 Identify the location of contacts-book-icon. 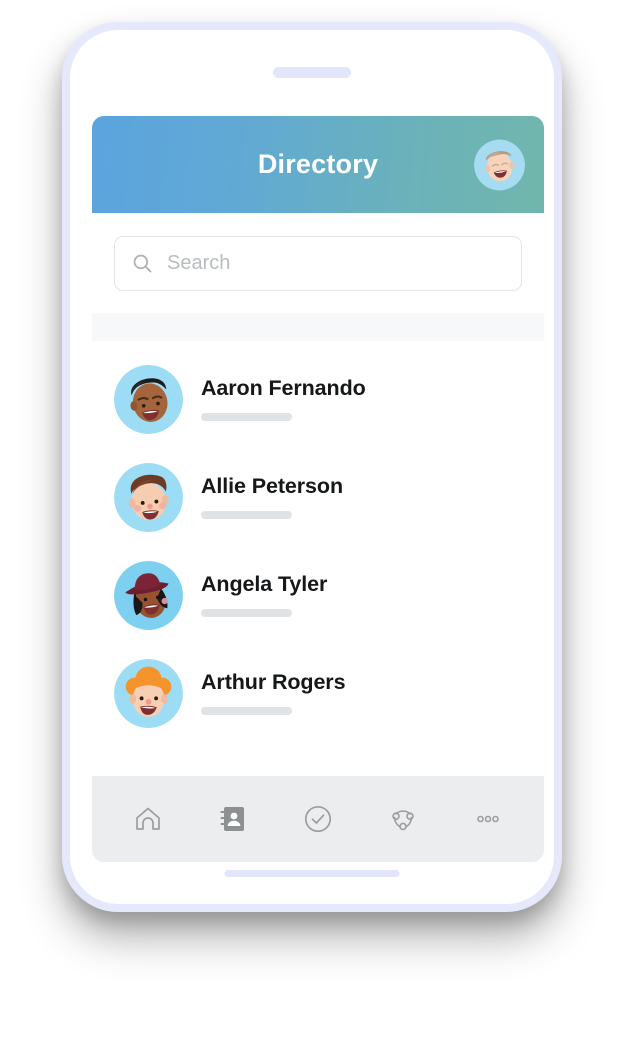
(232, 819).